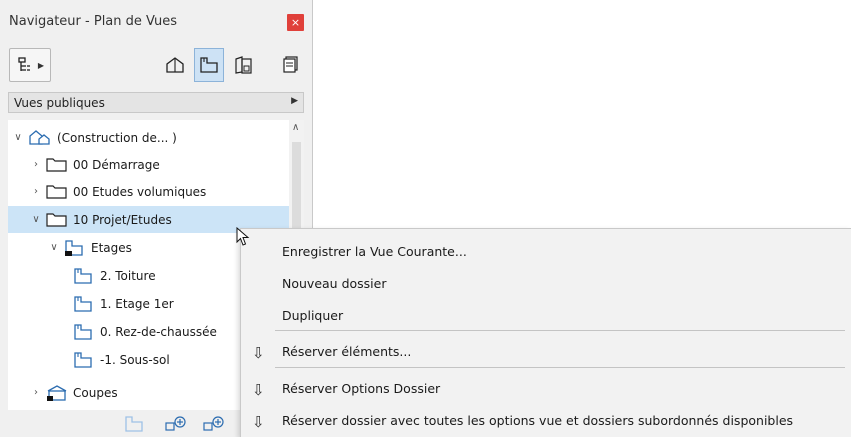 This screenshot has height=437, width=851. Describe the element at coordinates (294, 101) in the screenshot. I see `chevron-right-icon: ▶` at that location.